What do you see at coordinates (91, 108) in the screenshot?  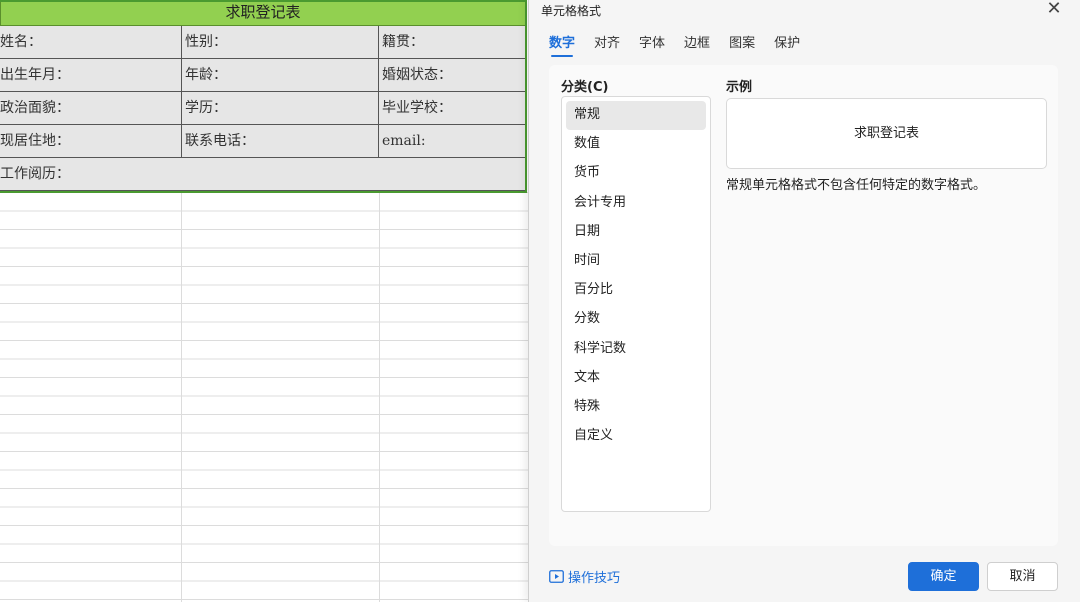 I see `cell-political-status: 政治面貌：` at bounding box center [91, 108].